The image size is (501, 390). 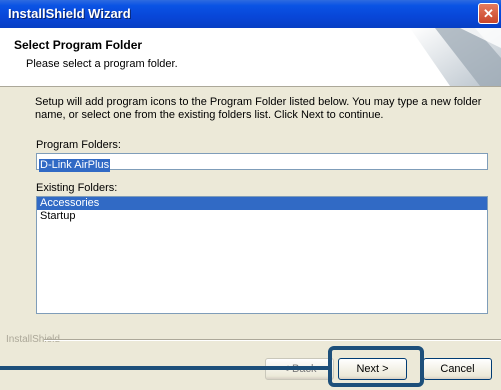 What do you see at coordinates (376, 366) in the screenshot?
I see `next-button-callout-box` at bounding box center [376, 366].